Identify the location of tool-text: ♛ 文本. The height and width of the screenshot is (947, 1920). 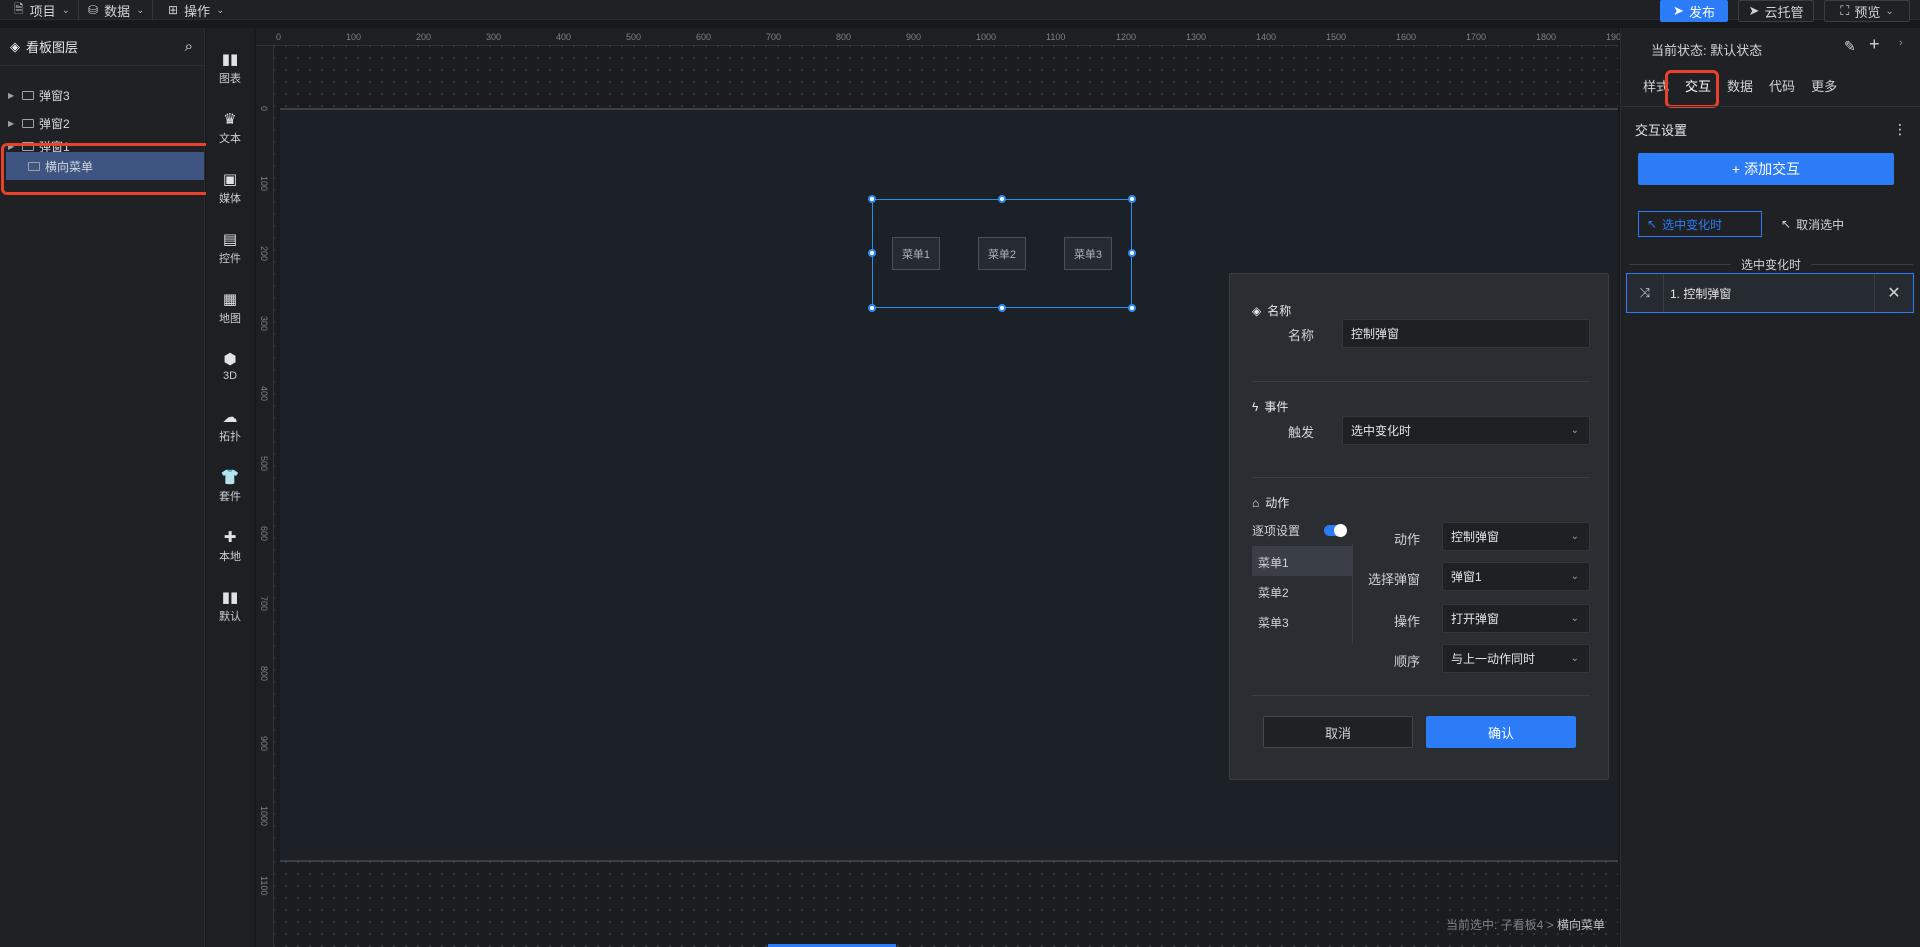
(230, 128).